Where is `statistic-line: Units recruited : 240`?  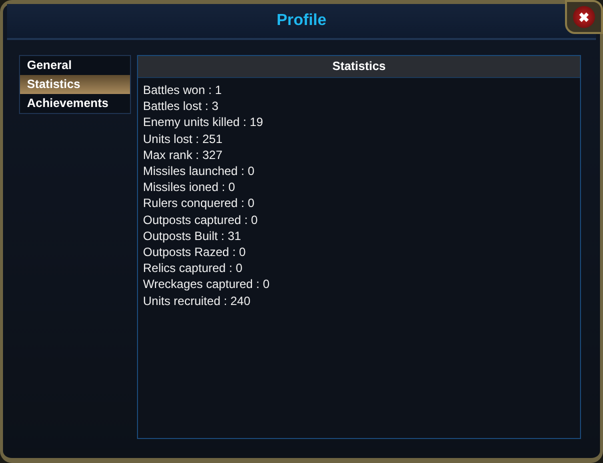 statistic-line: Units recruited : 240 is located at coordinates (197, 300).